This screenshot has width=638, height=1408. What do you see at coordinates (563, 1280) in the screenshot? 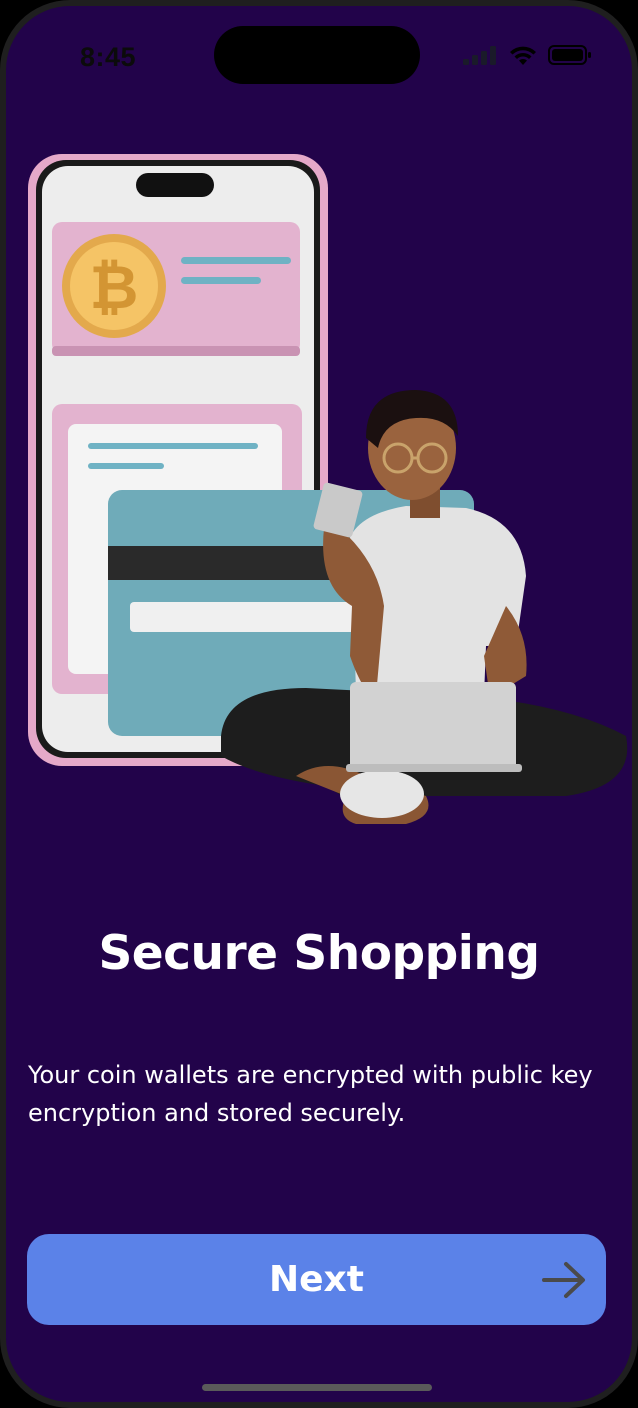
I see `arrow-right-icon` at bounding box center [563, 1280].